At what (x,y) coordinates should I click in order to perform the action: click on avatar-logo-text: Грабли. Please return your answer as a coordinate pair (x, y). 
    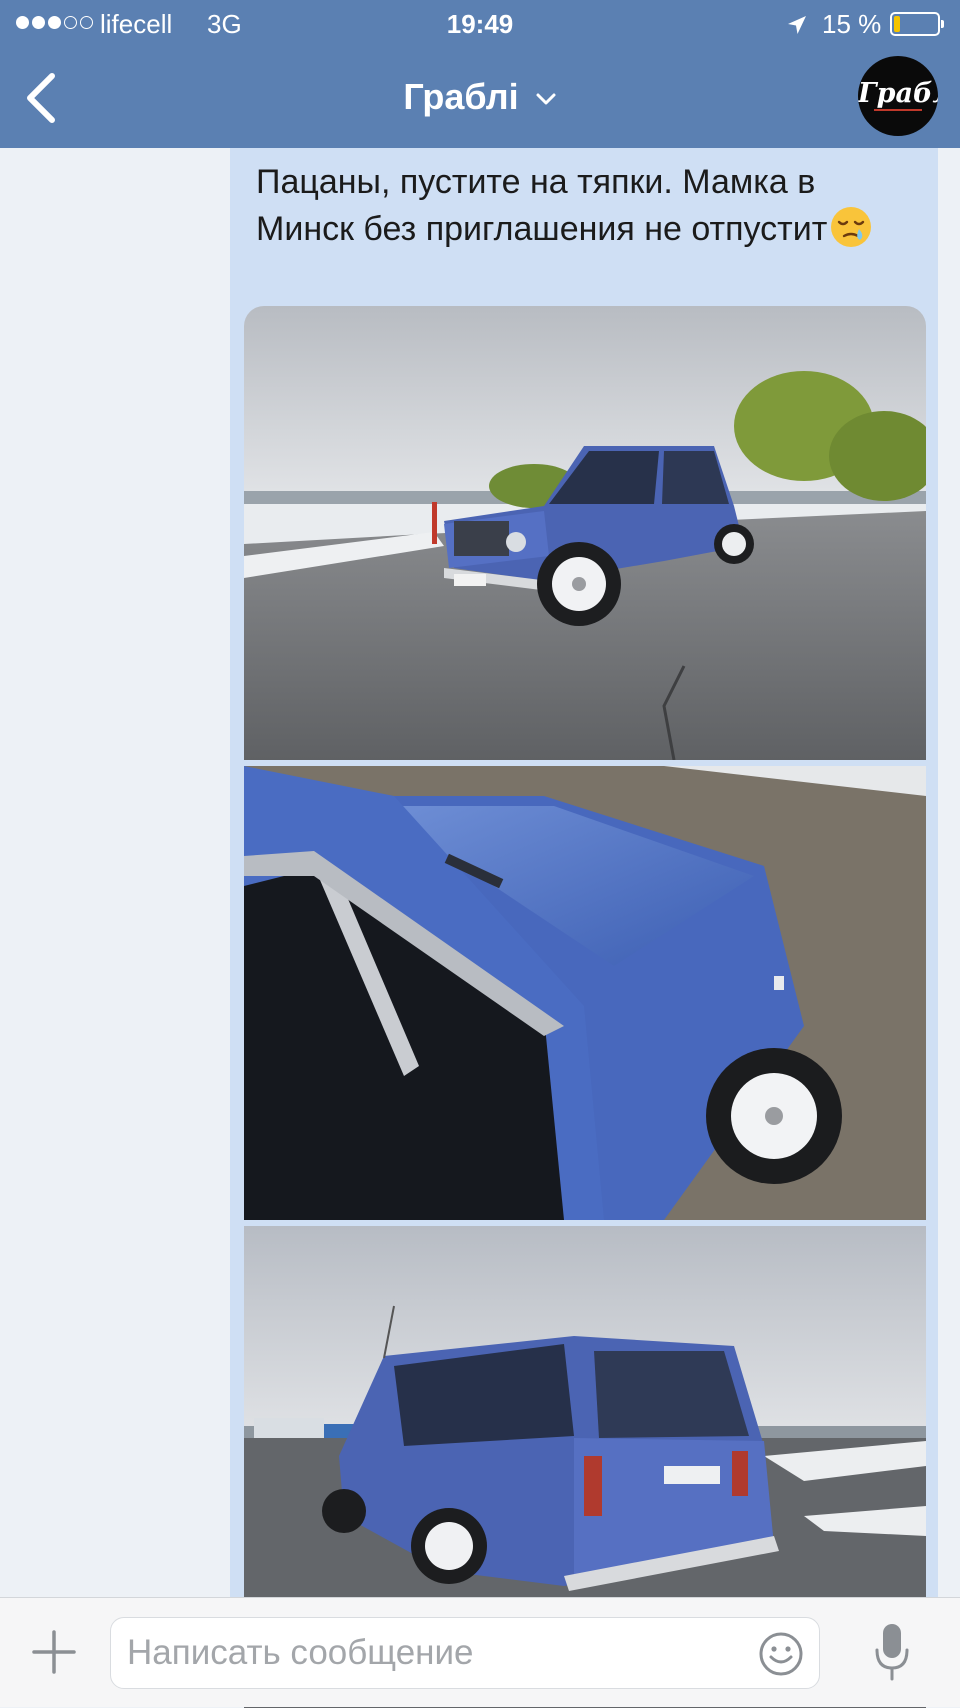
    Looking at the image, I should click on (898, 93).